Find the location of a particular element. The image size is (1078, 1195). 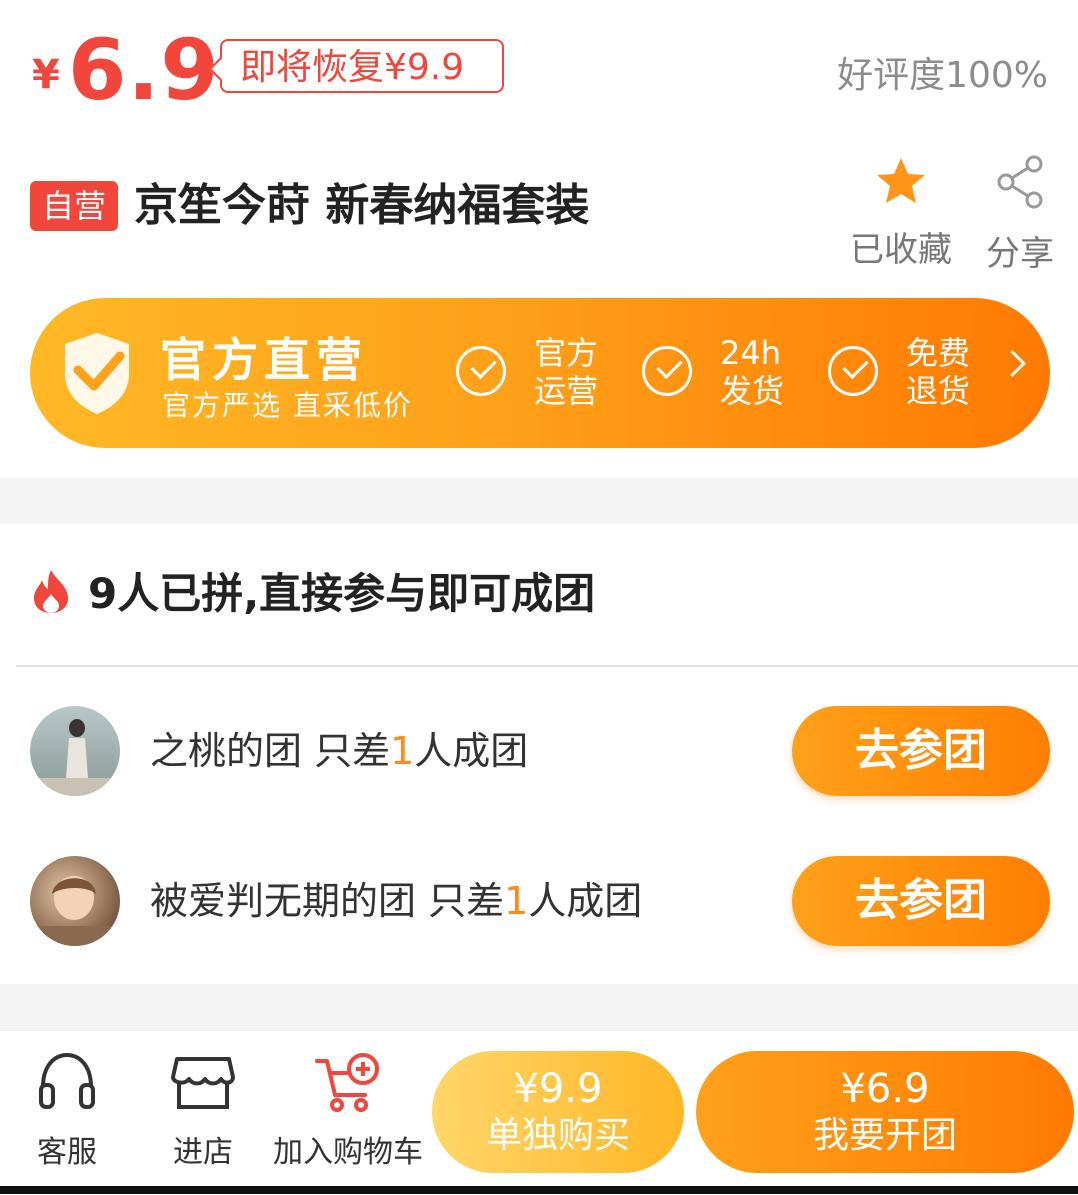

group-row-prefix: 被爱判无期的团 只差 is located at coordinates (327, 901).